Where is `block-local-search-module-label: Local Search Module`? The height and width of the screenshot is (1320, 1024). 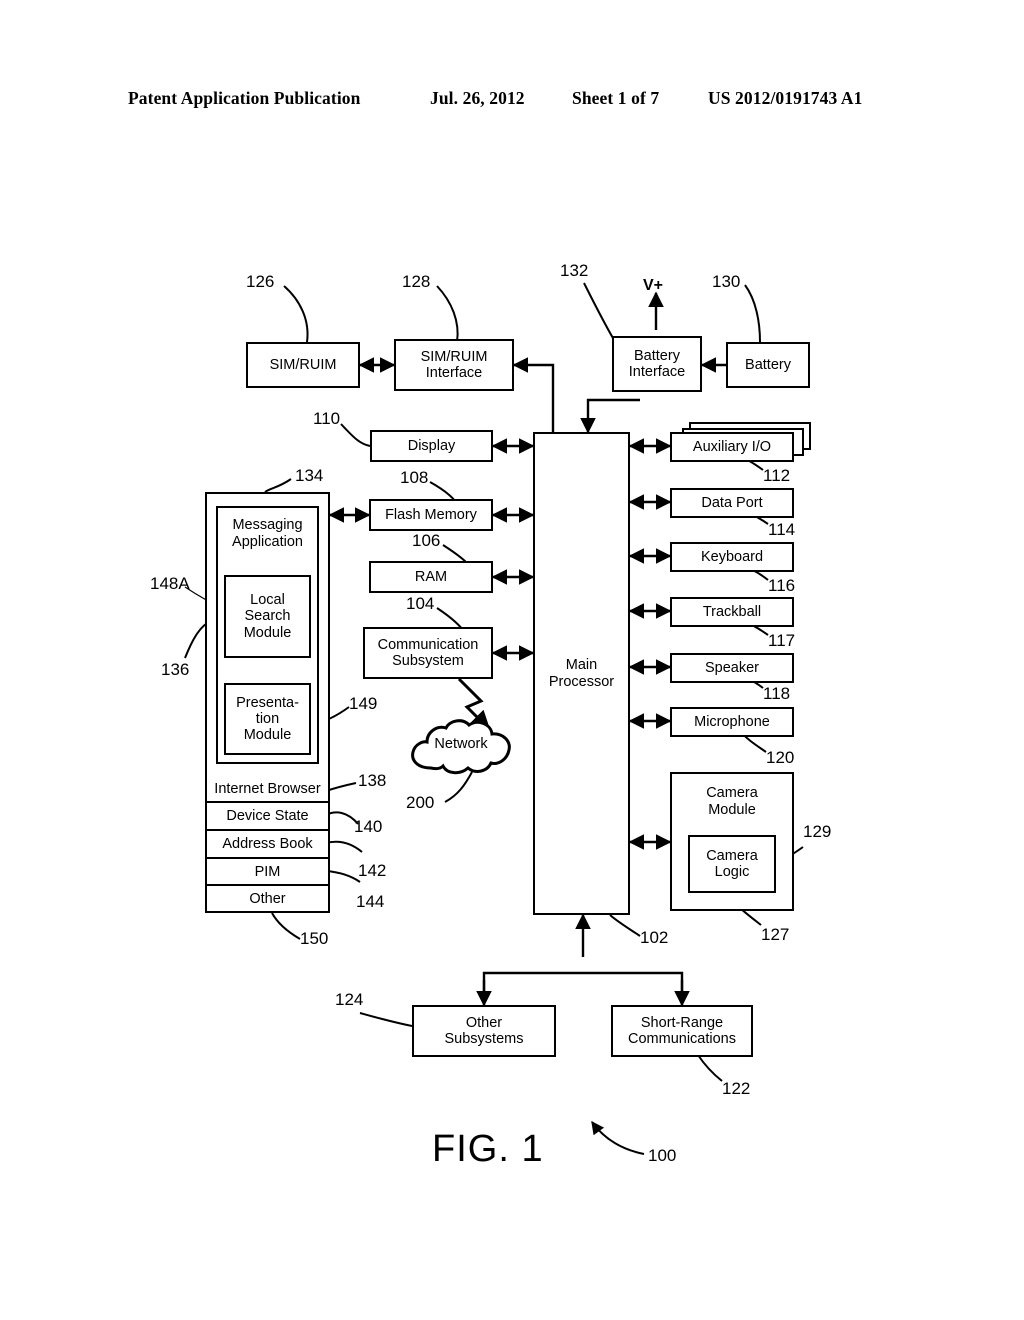
block-local-search-module-label: Local Search Module is located at coordinates (267, 616).